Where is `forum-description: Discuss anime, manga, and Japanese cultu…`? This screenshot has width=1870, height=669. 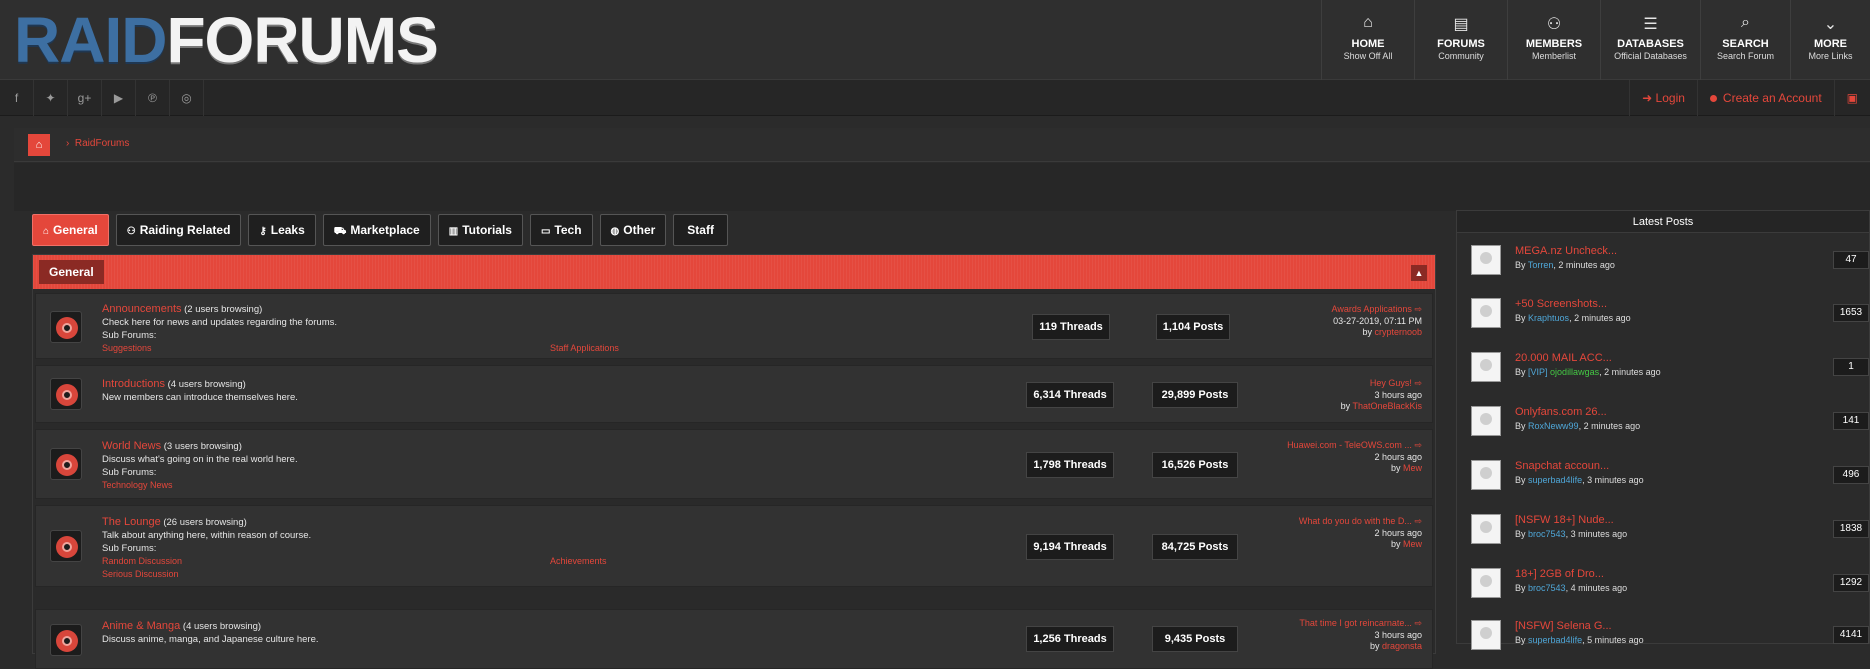
forum-description: Discuss anime, manga, and Japanese cultu… is located at coordinates (210, 639).